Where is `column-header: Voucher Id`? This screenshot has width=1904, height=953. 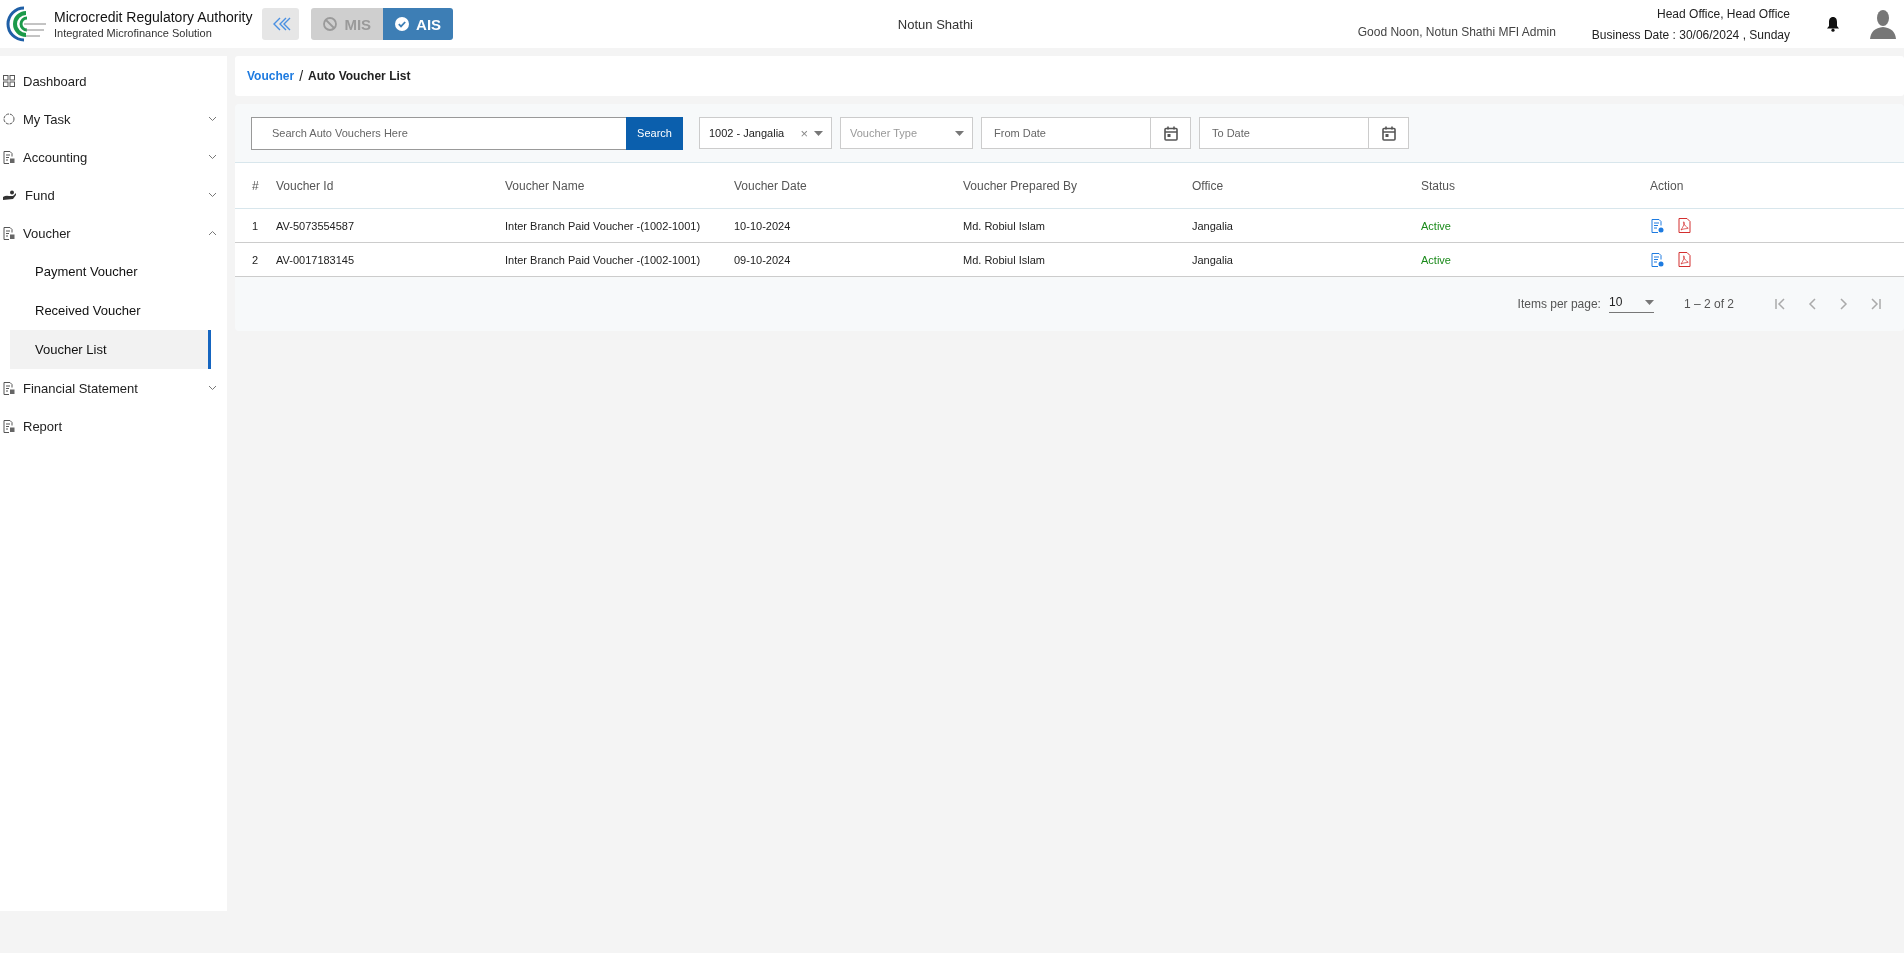 column-header: Voucher Id is located at coordinates (390, 185).